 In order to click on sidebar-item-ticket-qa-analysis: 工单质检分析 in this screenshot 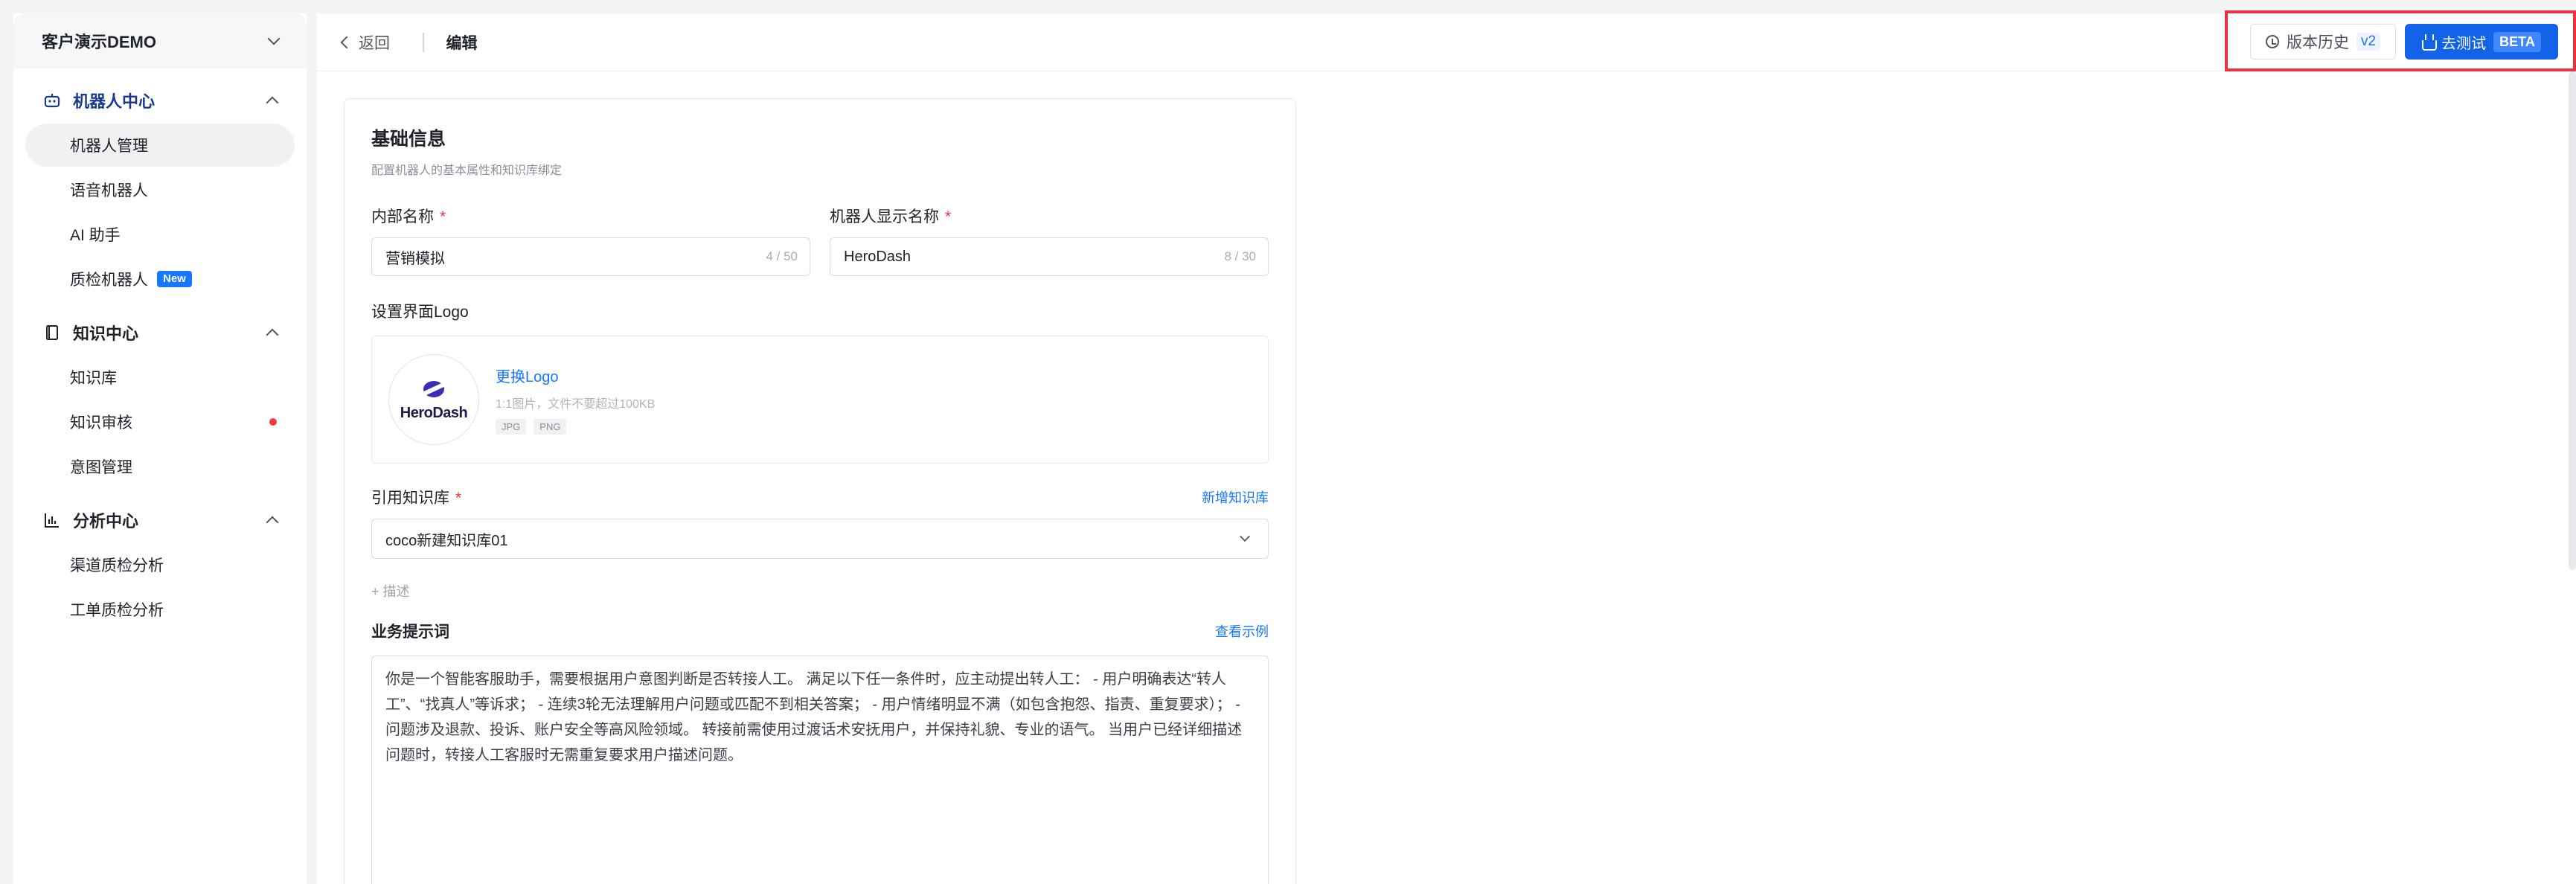, I will do `click(160, 610)`.